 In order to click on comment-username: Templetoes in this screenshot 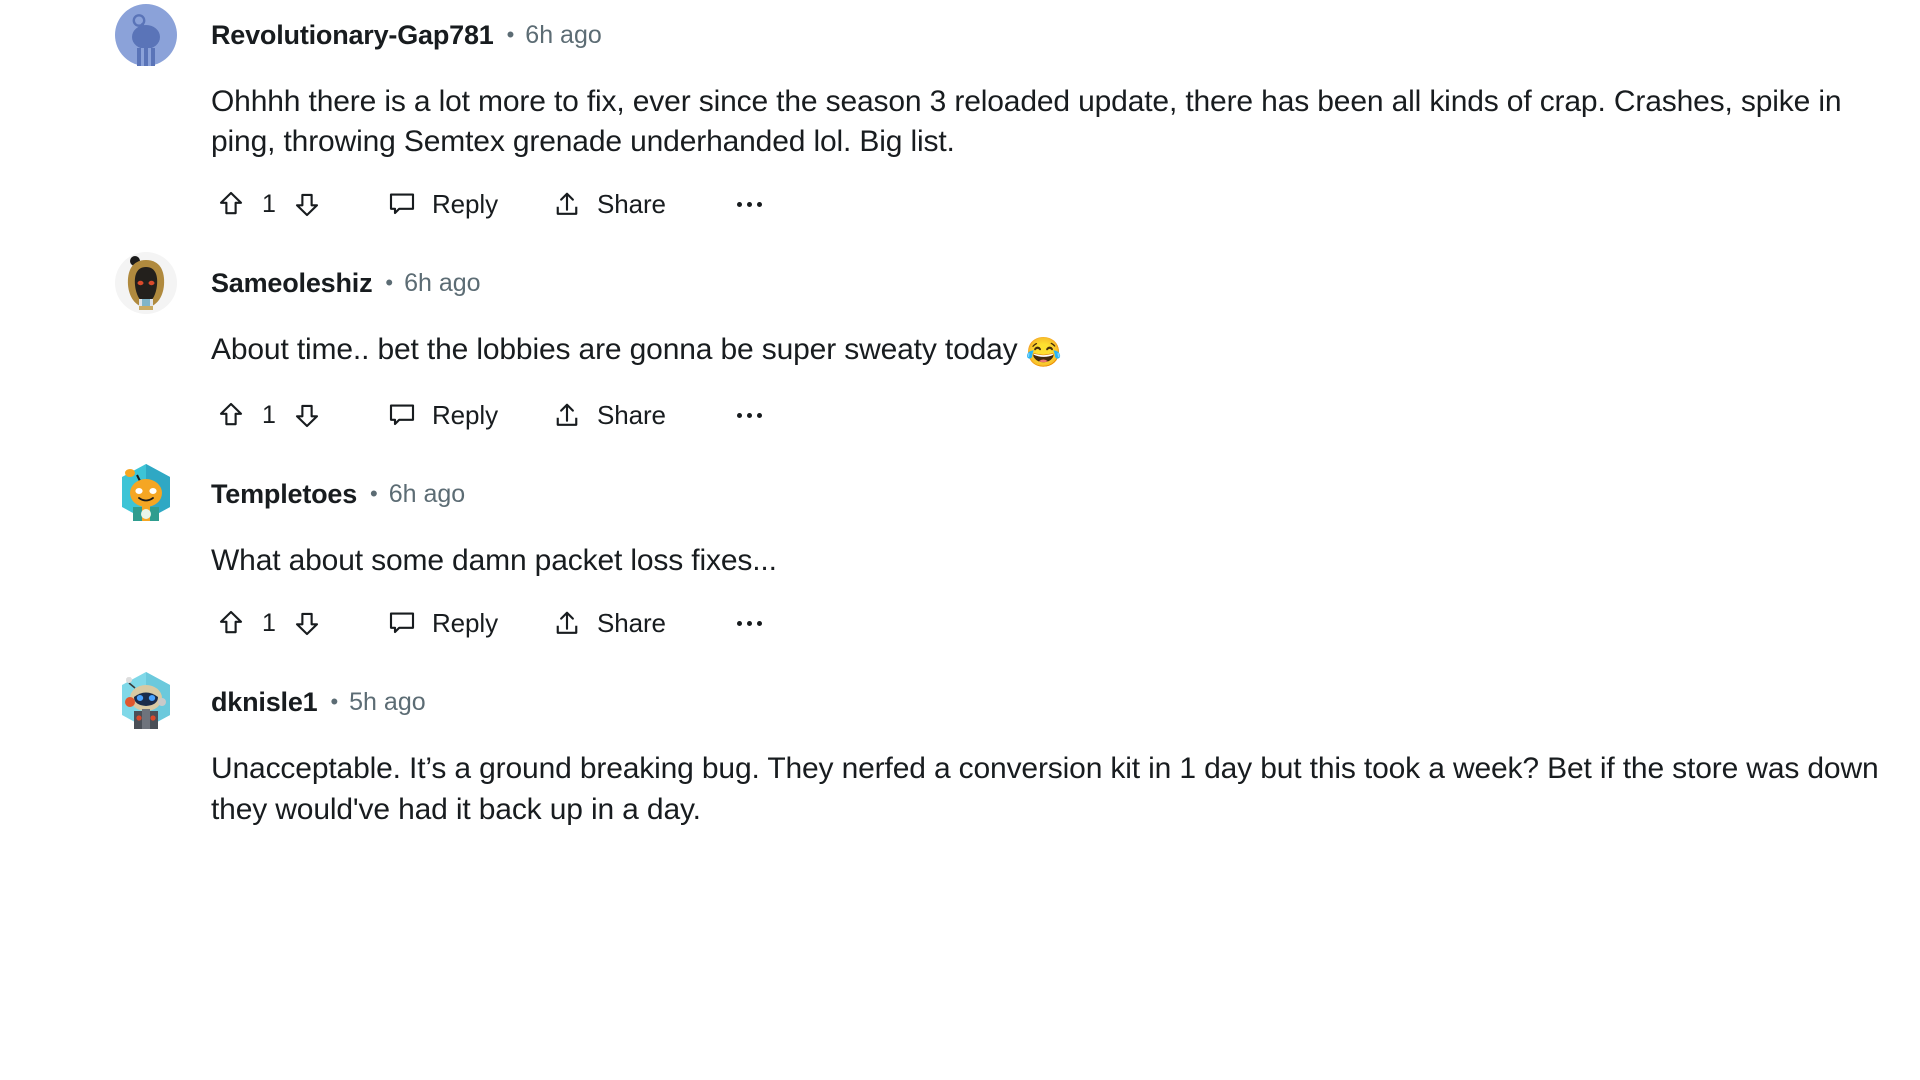, I will do `click(284, 494)`.